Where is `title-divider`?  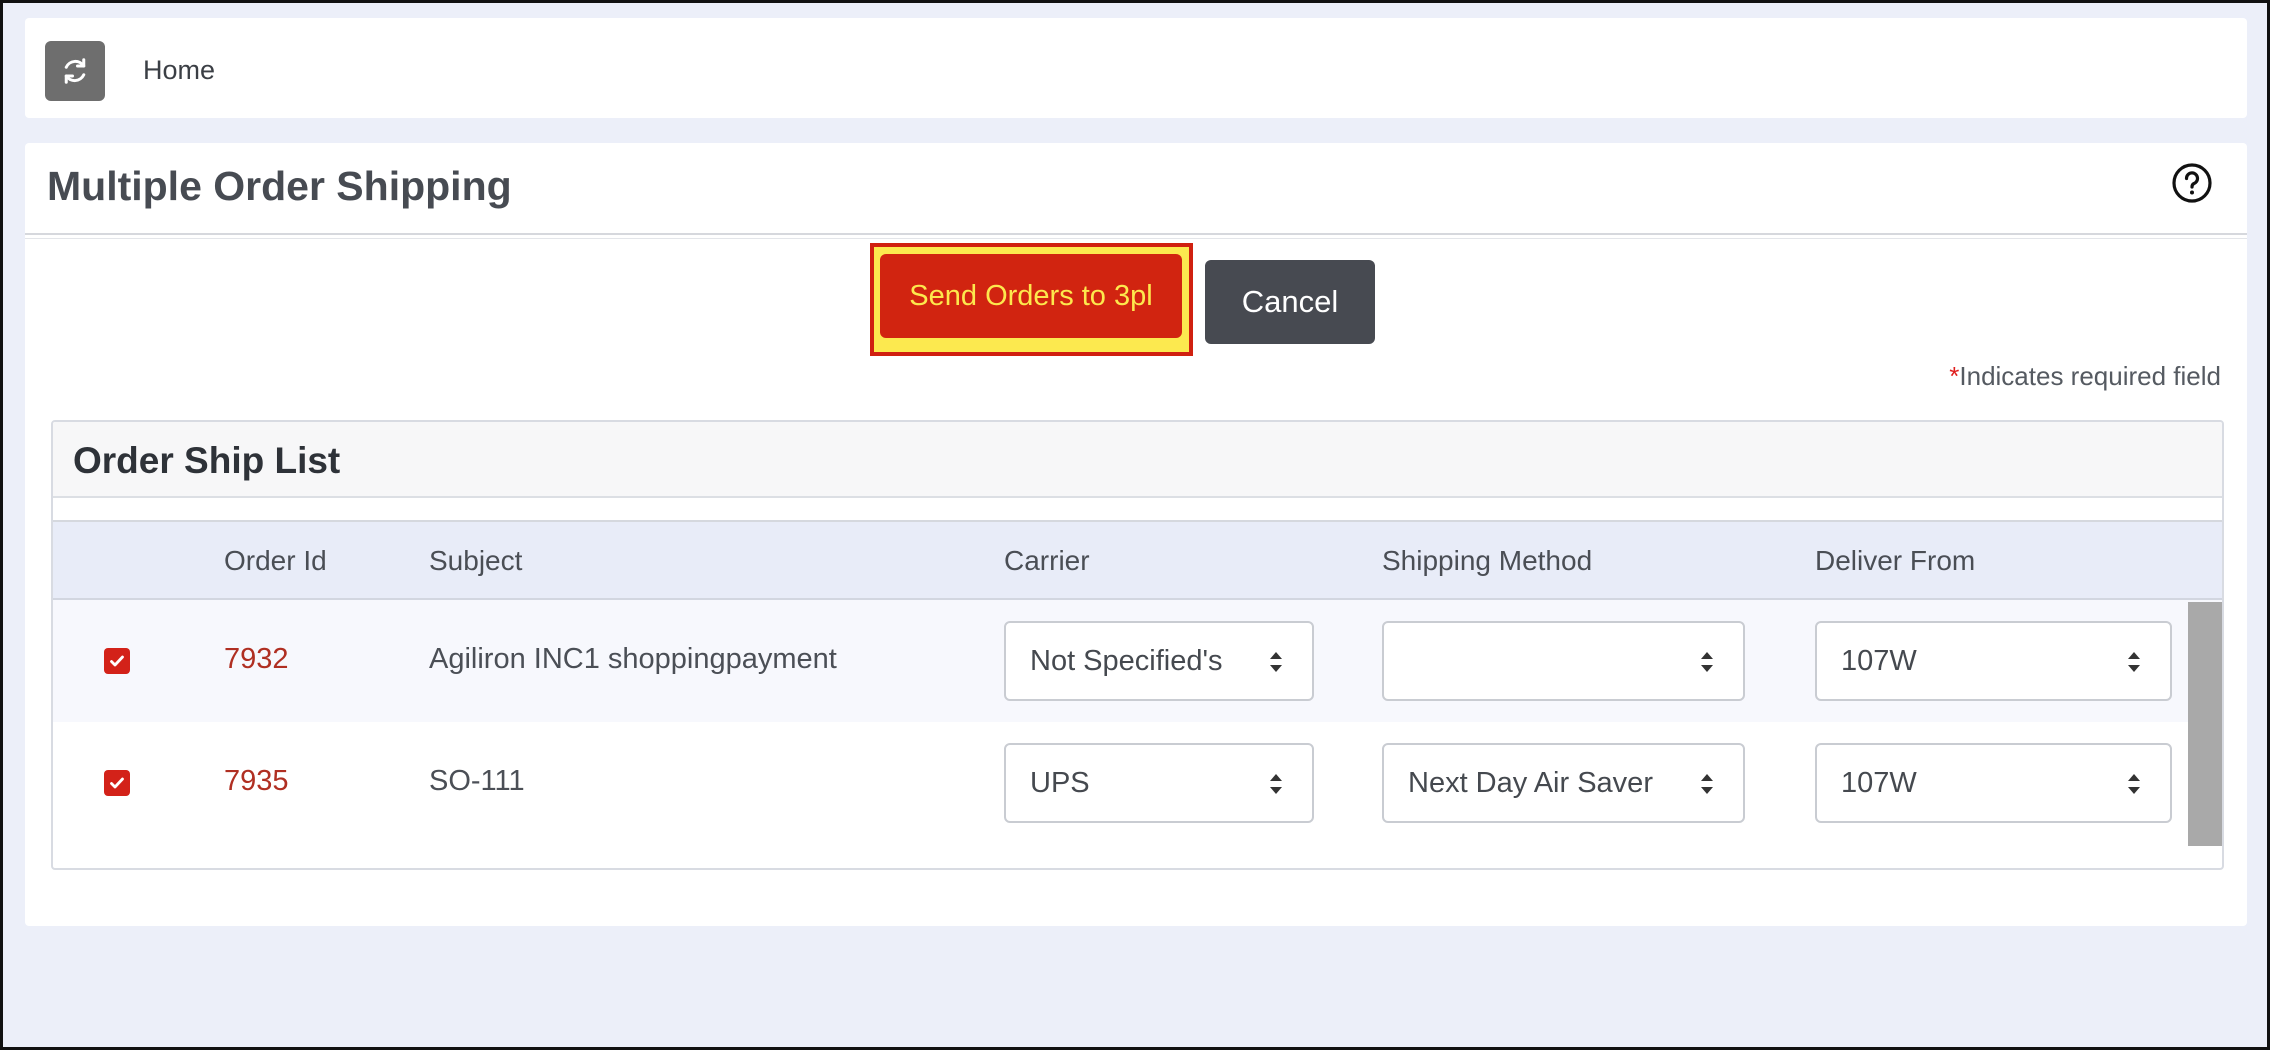 title-divider is located at coordinates (1136, 234).